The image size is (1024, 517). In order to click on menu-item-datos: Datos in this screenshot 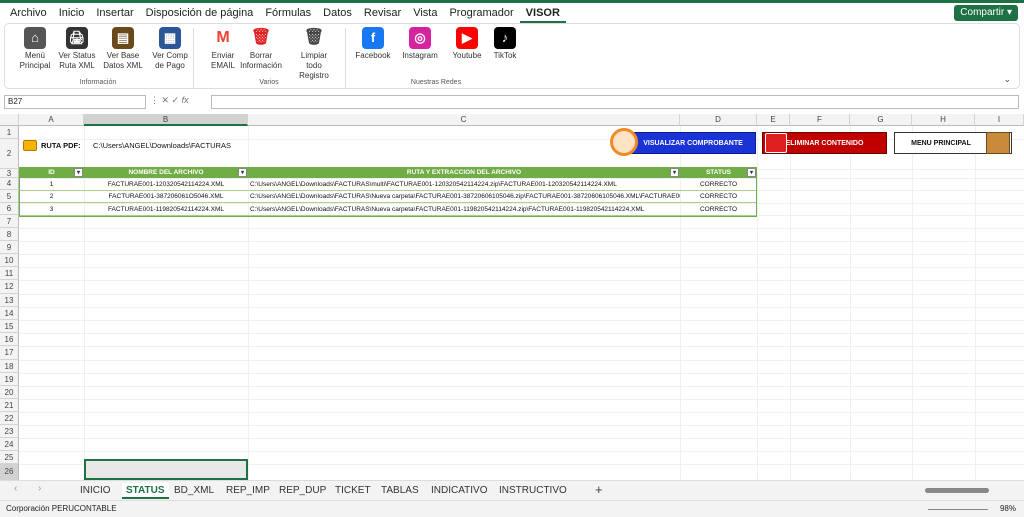, I will do `click(337, 13)`.